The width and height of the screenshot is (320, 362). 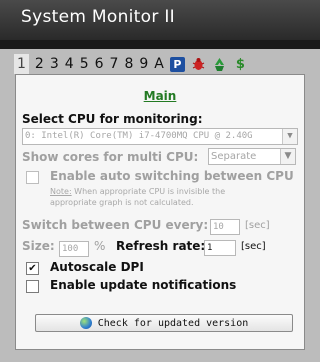 I want to click on p-icon: P, so click(x=177, y=64).